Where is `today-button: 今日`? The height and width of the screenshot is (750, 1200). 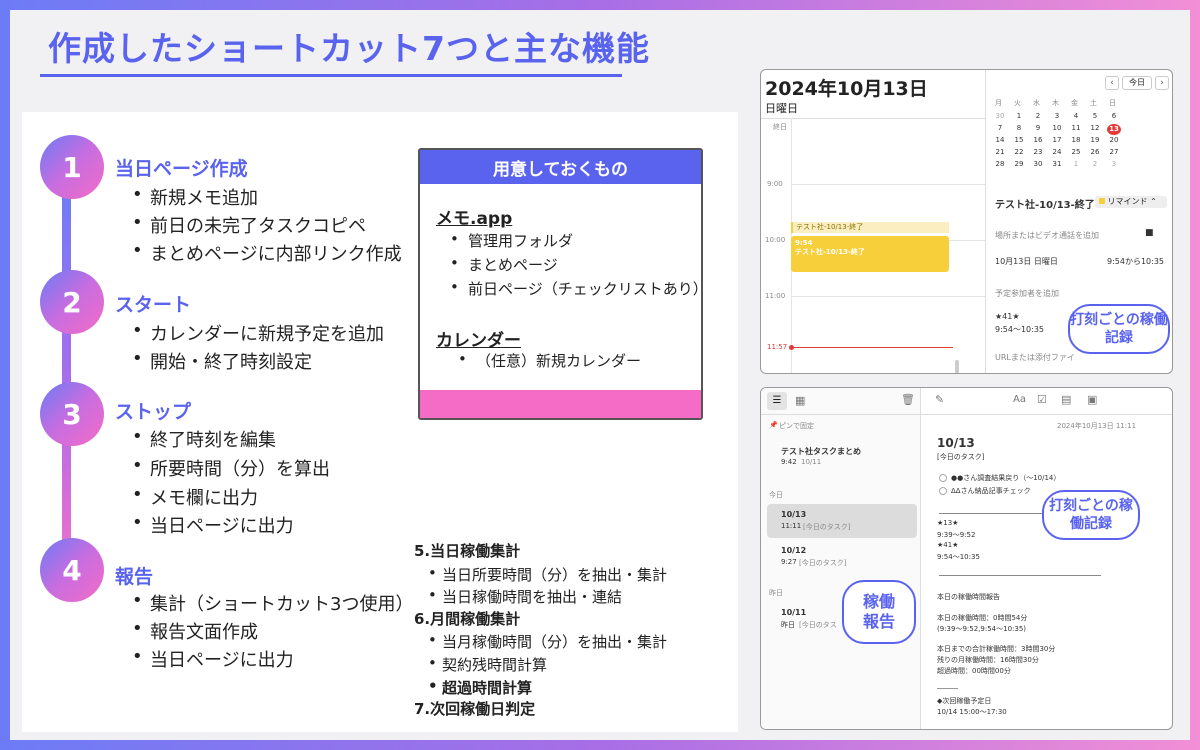 today-button: 今日 is located at coordinates (1137, 83).